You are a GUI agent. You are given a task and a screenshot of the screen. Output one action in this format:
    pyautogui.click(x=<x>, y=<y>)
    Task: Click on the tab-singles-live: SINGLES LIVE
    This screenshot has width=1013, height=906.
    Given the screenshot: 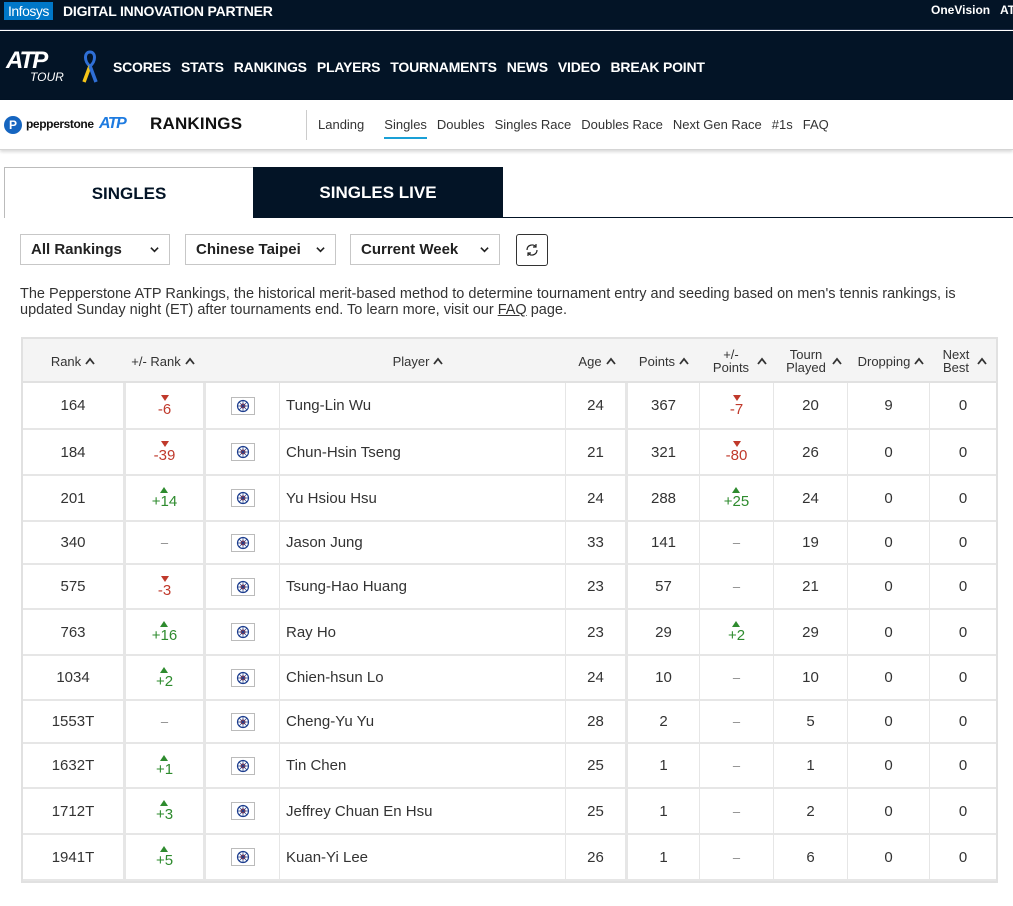 What is the action you would take?
    pyautogui.click(x=378, y=192)
    